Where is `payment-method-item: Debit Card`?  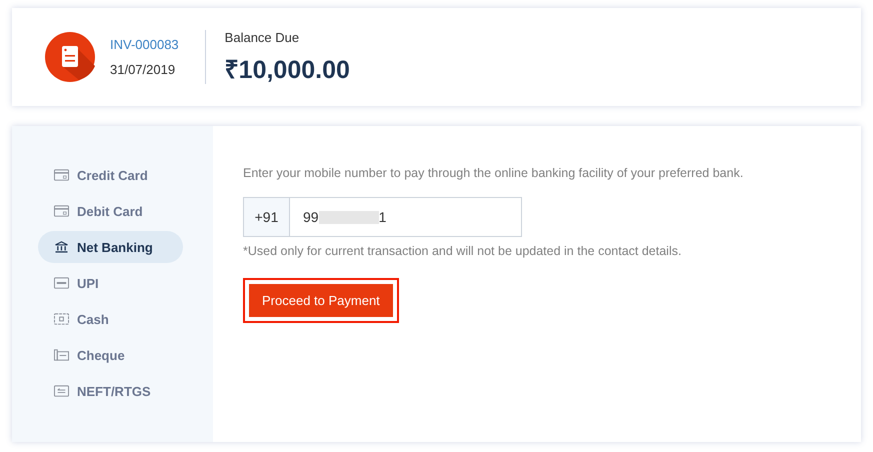
payment-method-item: Debit Card is located at coordinates (110, 211).